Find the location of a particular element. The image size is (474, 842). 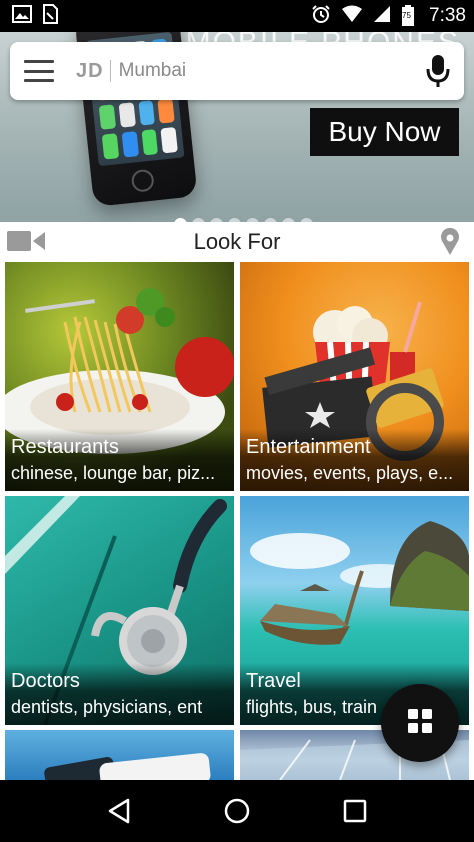

sim-icon is located at coordinates (50, 16).